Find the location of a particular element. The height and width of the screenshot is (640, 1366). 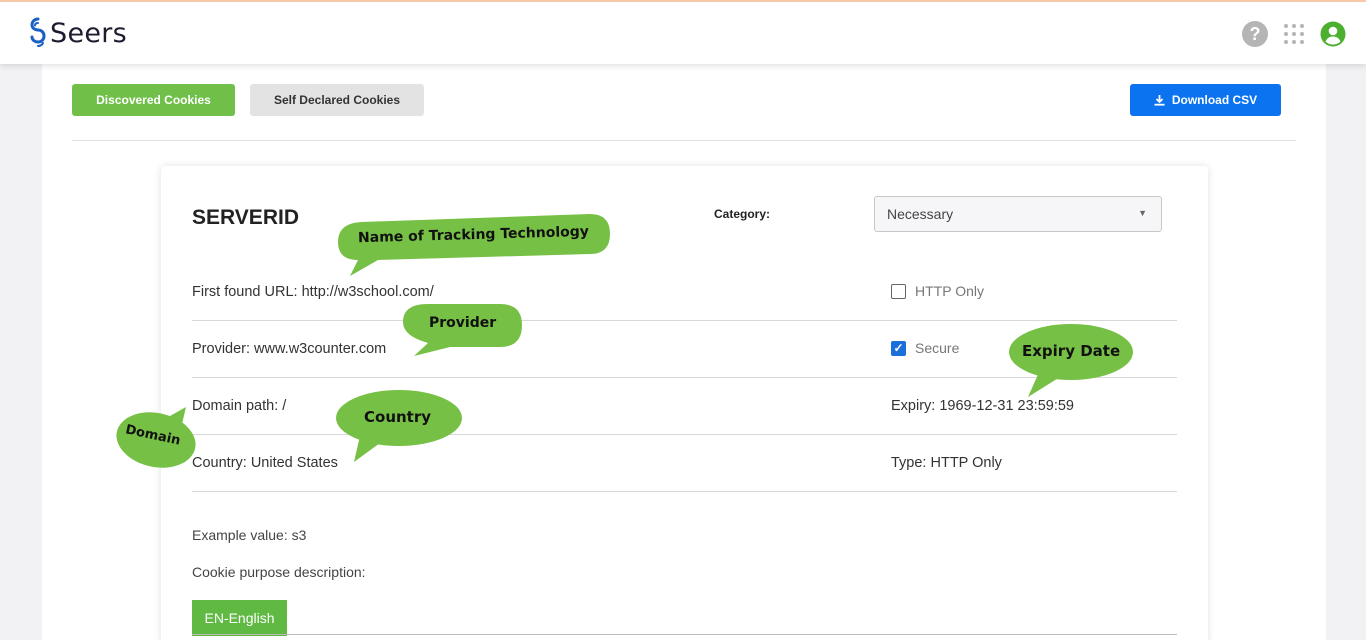

brand-logo: Seers is located at coordinates (77, 33).